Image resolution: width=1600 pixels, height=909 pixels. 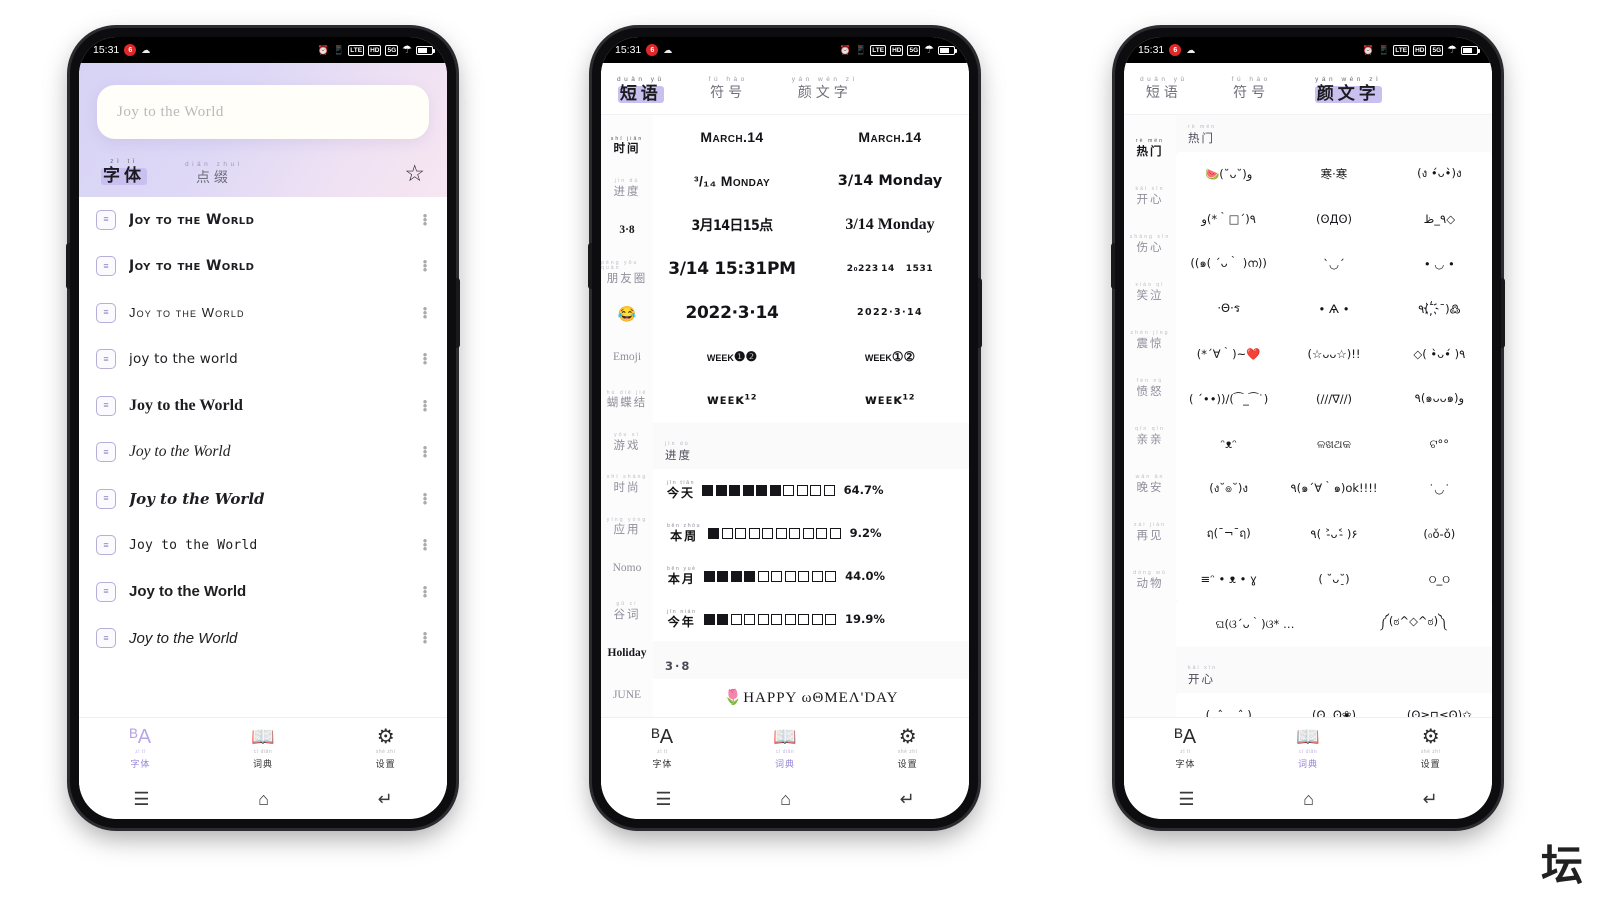 What do you see at coordinates (1439, 444) in the screenshot?
I see `kaomoji-cell: ଟ°°` at bounding box center [1439, 444].